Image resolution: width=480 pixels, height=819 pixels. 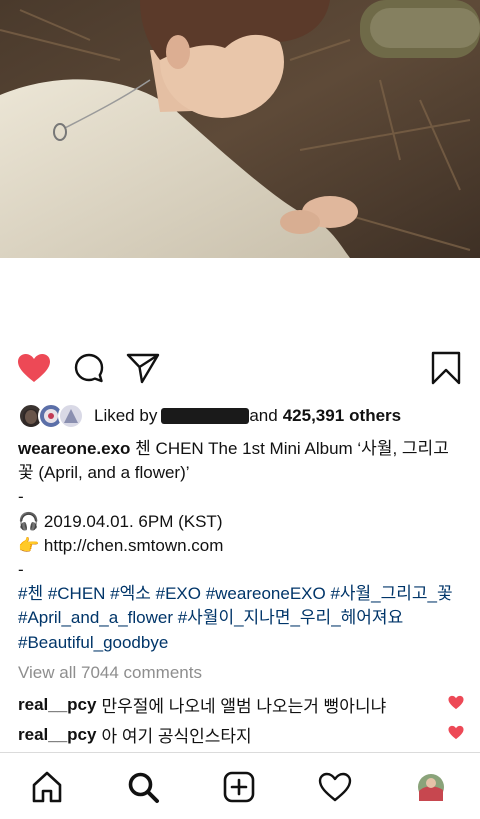 What do you see at coordinates (126, 415) in the screenshot?
I see `liked-by-label: Liked by` at bounding box center [126, 415].